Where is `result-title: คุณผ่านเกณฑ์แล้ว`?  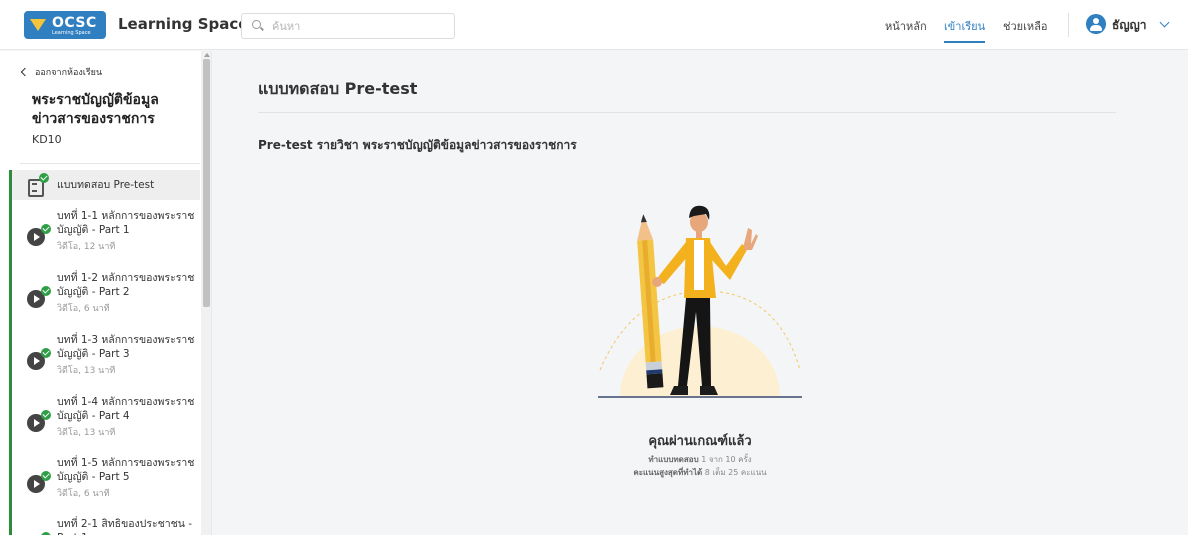
result-title: คุณผ่านเกณฑ์แล้ว is located at coordinates (700, 441).